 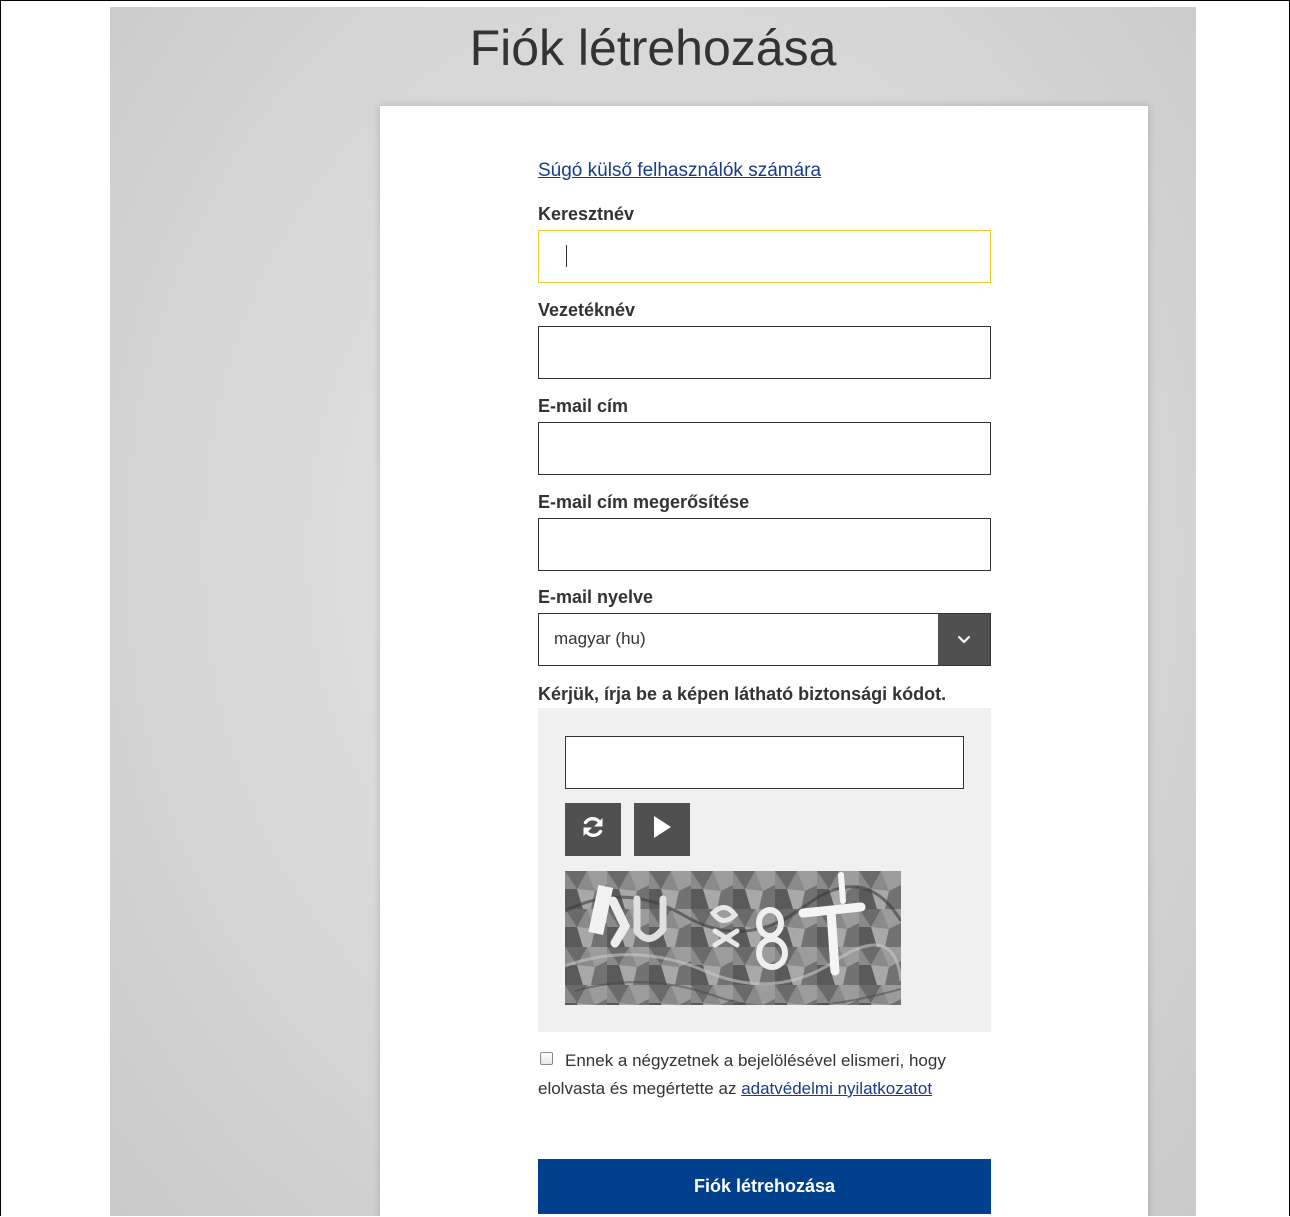 I want to click on captcha-panel, so click(x=764, y=870).